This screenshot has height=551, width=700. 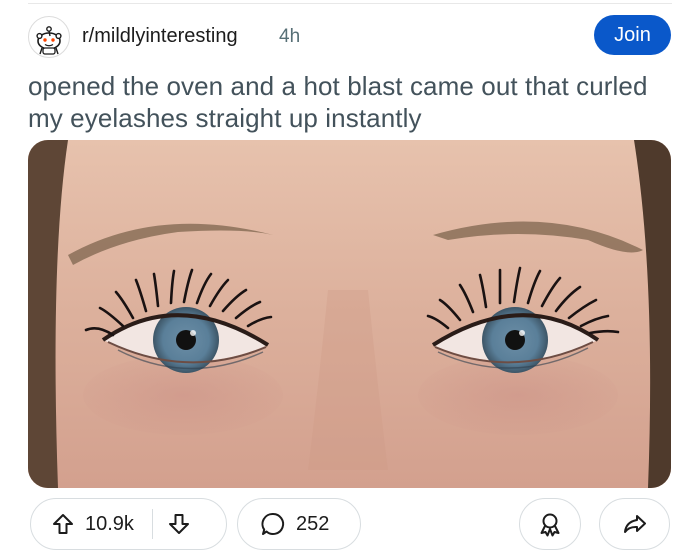 I want to click on reddit-snoo-icon, so click(x=49, y=40).